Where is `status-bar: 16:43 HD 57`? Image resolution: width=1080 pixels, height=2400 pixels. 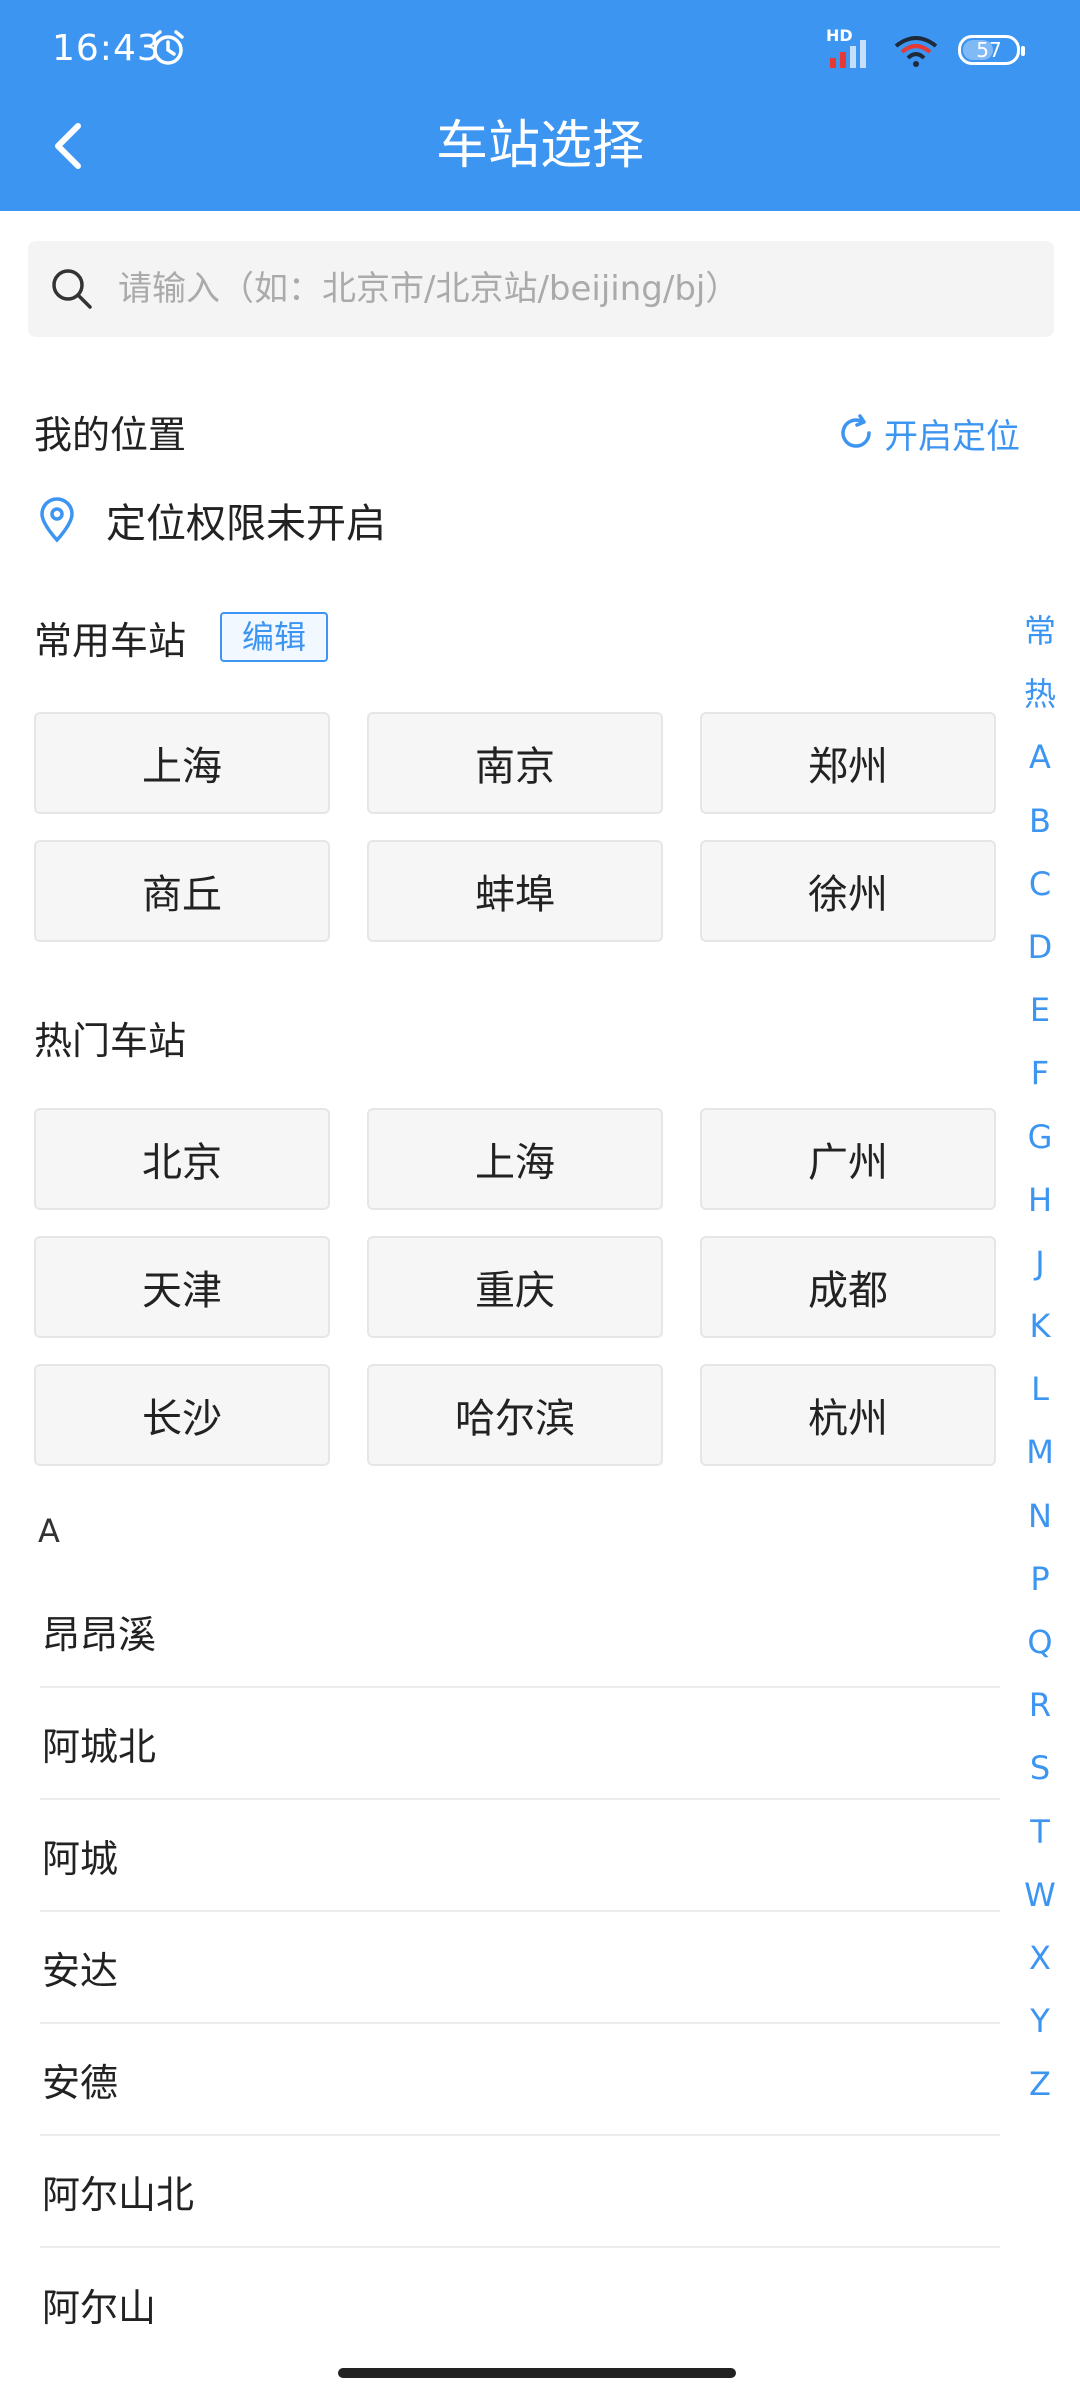 status-bar: 16:43 HD 57 is located at coordinates (540, 48).